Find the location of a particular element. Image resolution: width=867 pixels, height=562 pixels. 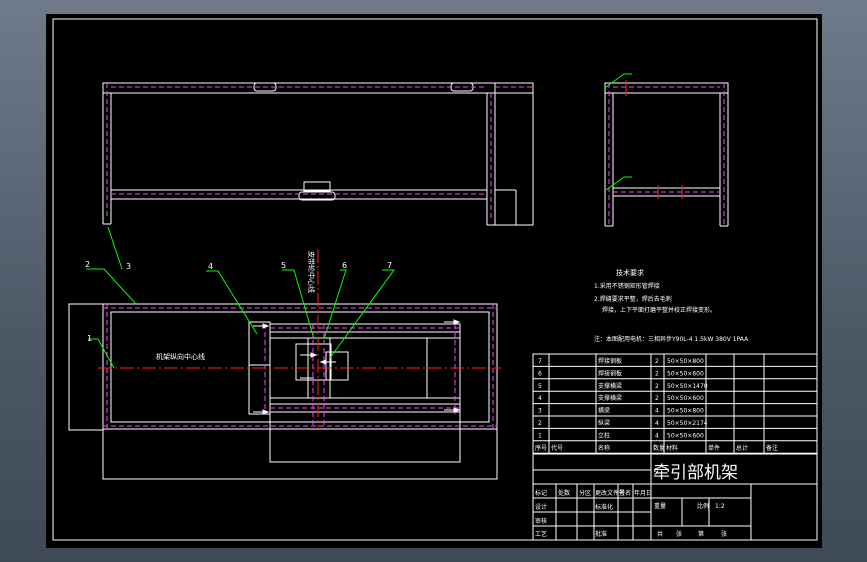

center-line-label: 机架纵向中心线 is located at coordinates (180, 356).